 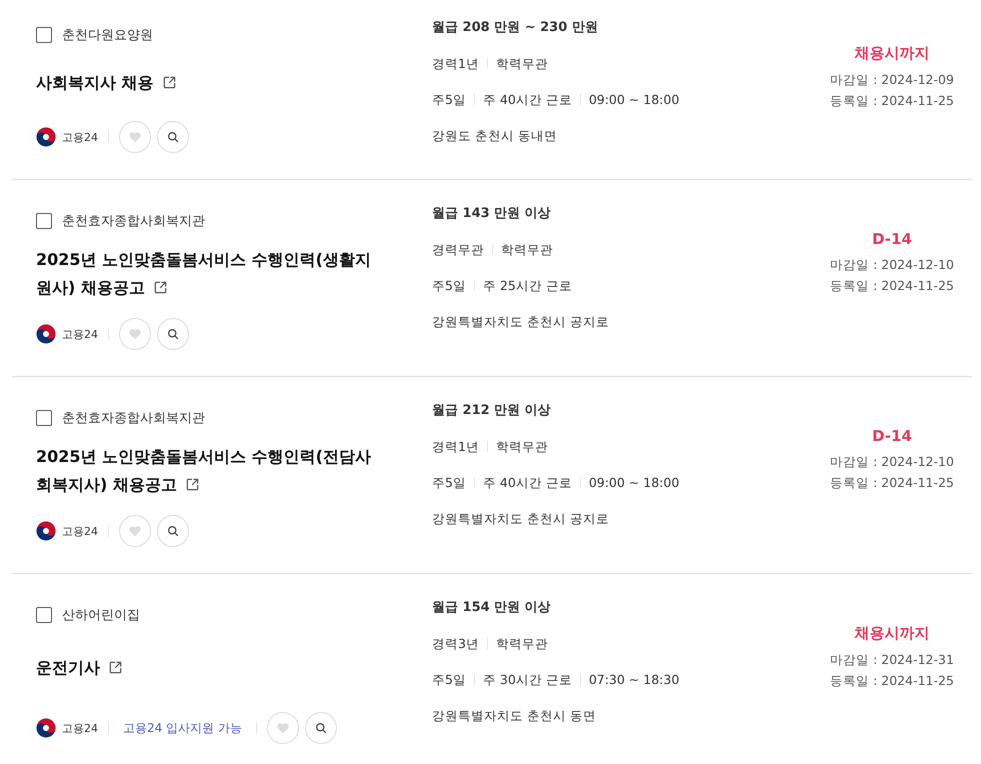 I want to click on location-text: 강원특별자치도 춘천시 동면, so click(x=514, y=716).